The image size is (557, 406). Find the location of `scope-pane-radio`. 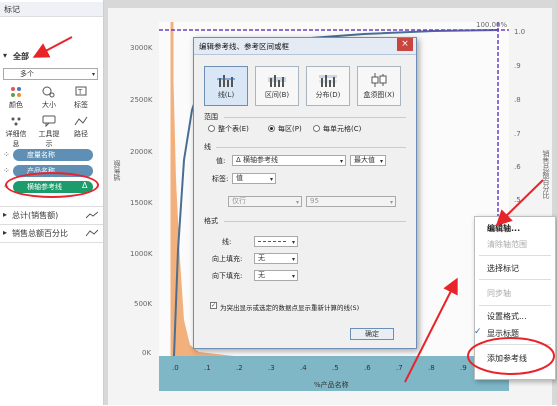

scope-pane-radio is located at coordinates (271, 128).